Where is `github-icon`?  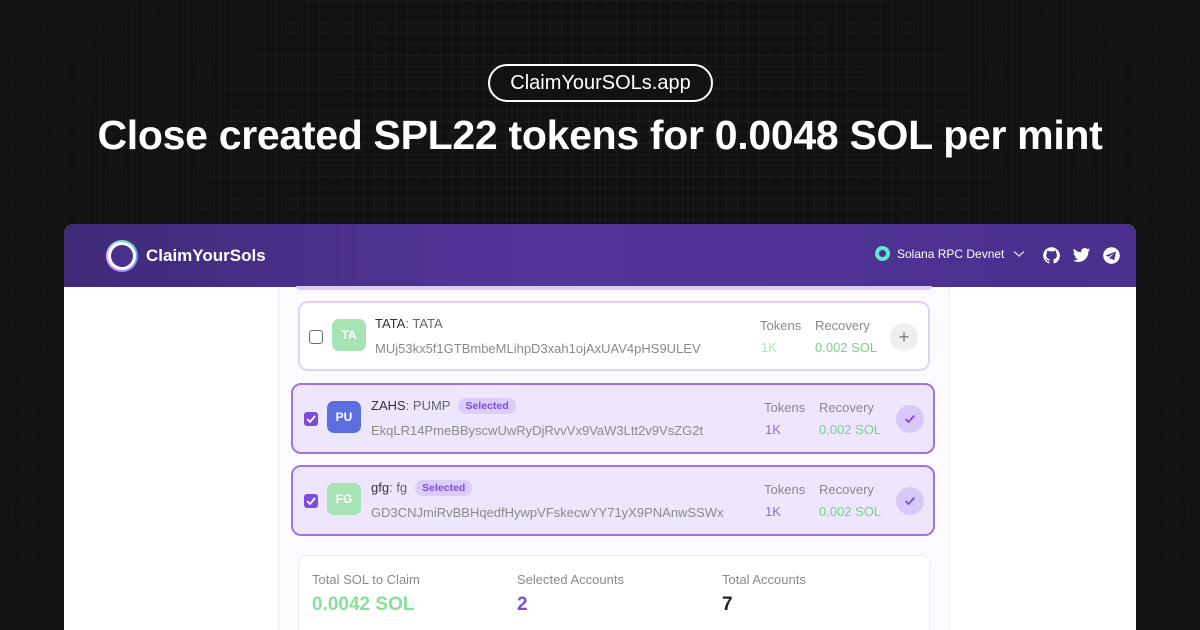
github-icon is located at coordinates (1051, 255).